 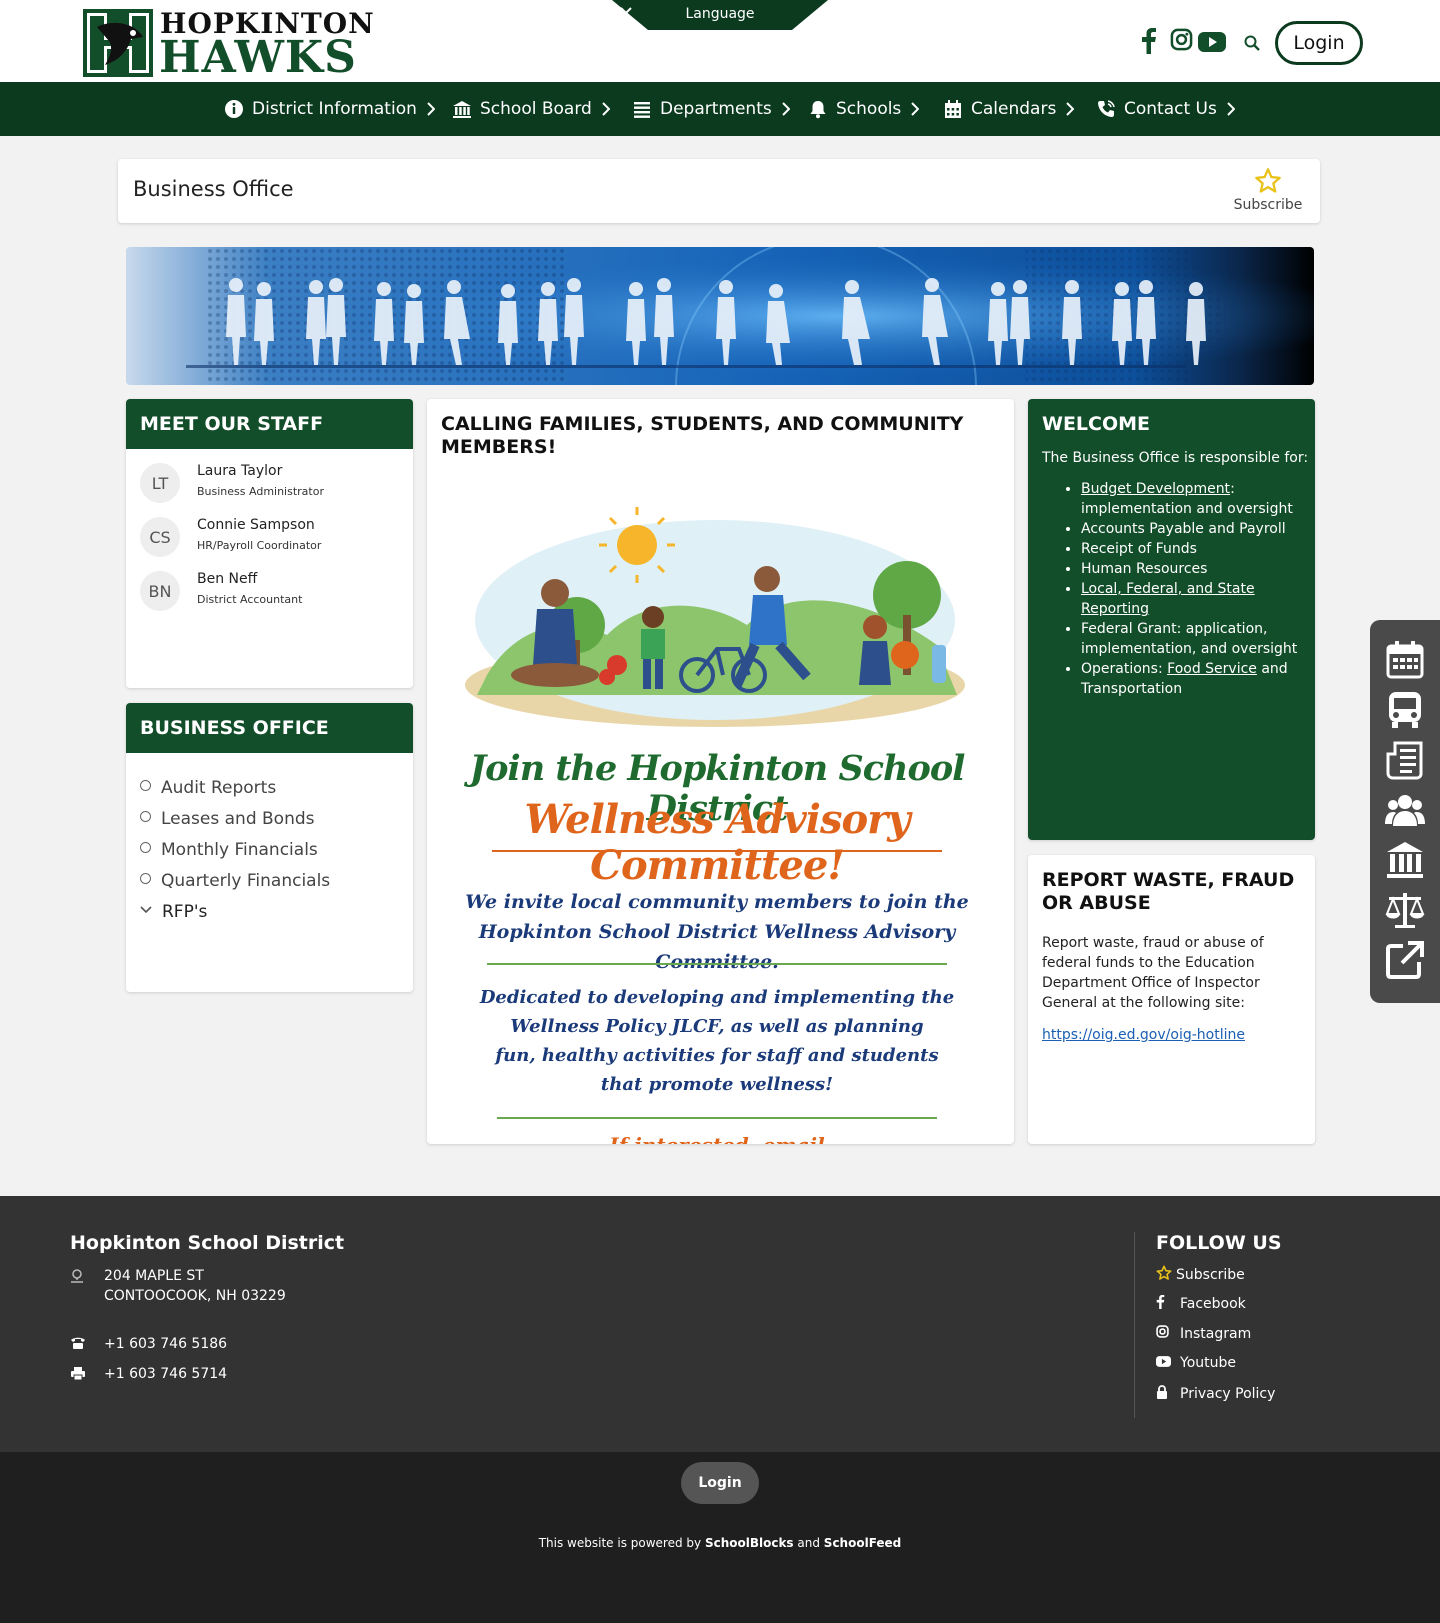 I want to click on footer-link-label: Privacy Policy, so click(x=1228, y=1394).